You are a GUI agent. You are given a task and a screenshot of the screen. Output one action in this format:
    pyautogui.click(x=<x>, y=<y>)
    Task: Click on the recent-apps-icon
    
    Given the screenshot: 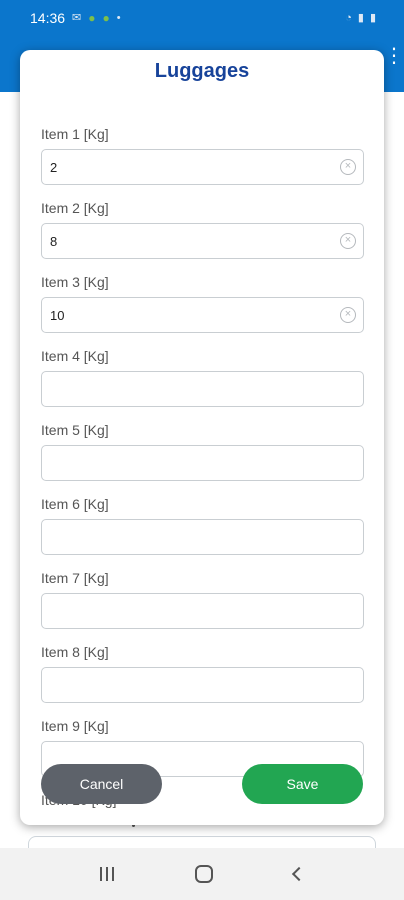 What is the action you would take?
    pyautogui.click(x=107, y=874)
    